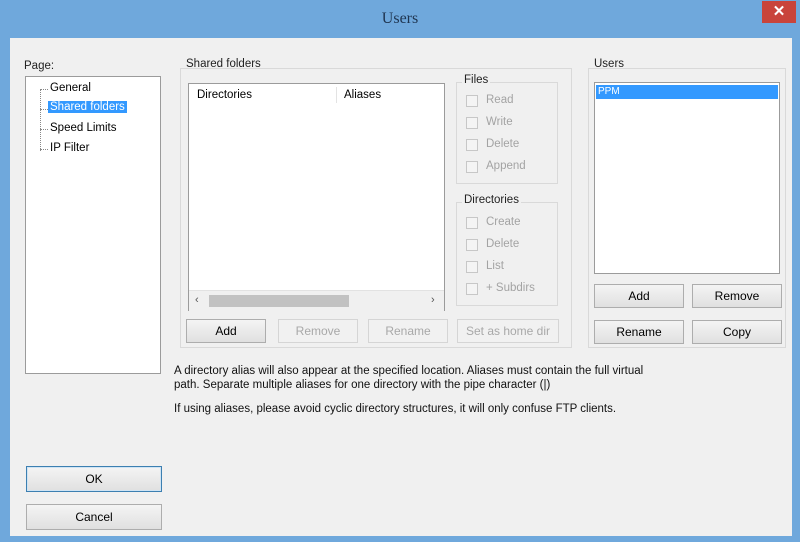  I want to click on close-icon: ✕, so click(779, 11).